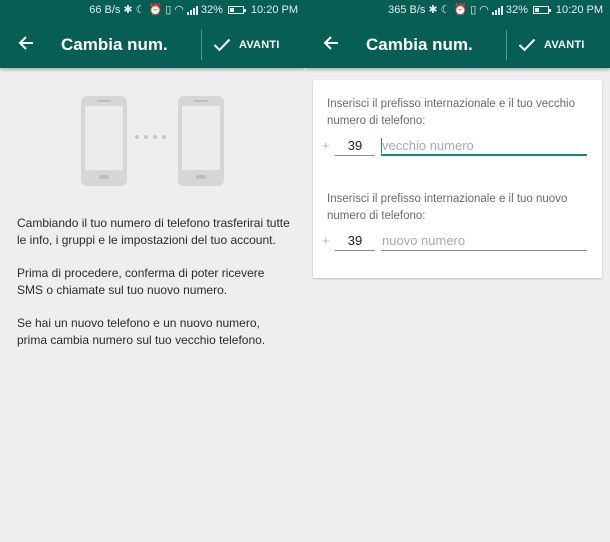 Image resolution: width=610 pixels, height=542 pixels. Describe the element at coordinates (407, 10) in the screenshot. I see `network-speed: 365 B/s` at that location.